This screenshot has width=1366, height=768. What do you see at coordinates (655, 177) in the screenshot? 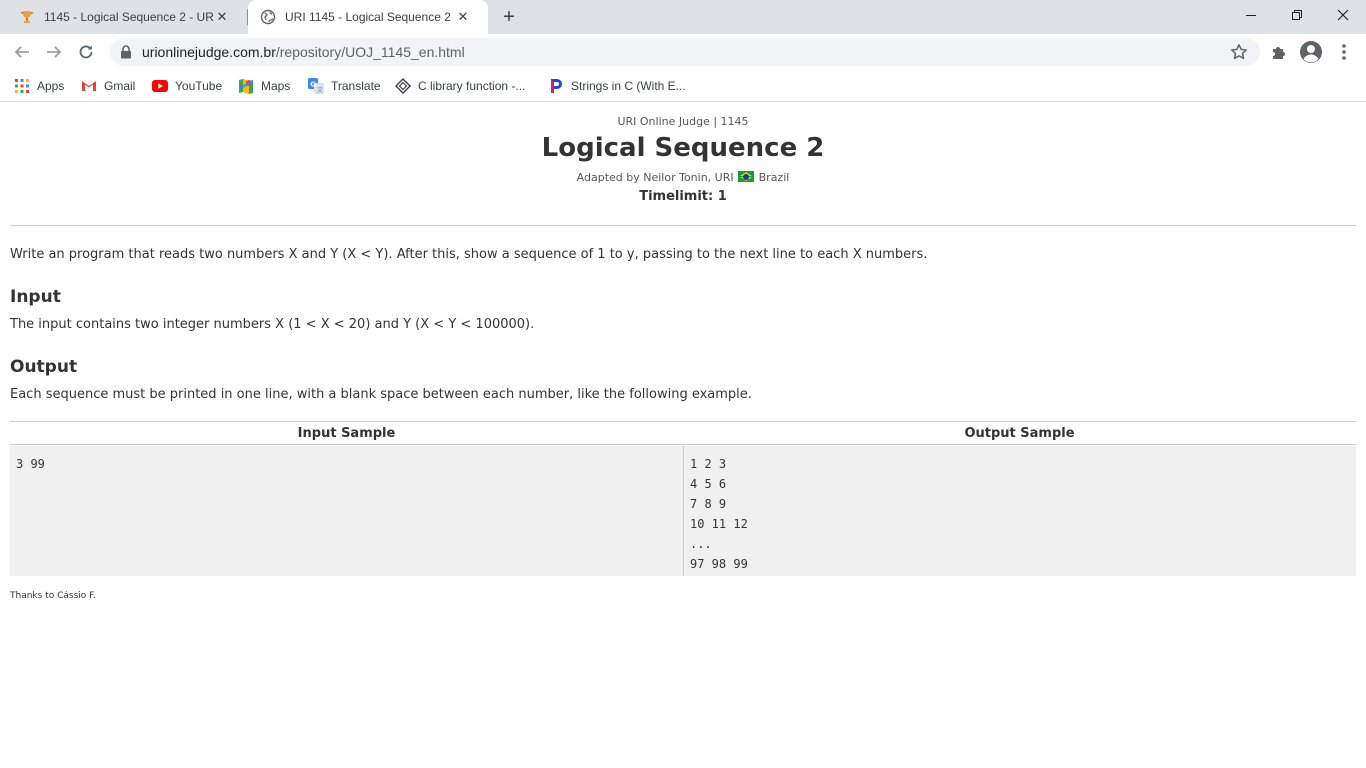
I see `adapted-by-text: Adapted by Neilor Tonin, URI` at bounding box center [655, 177].